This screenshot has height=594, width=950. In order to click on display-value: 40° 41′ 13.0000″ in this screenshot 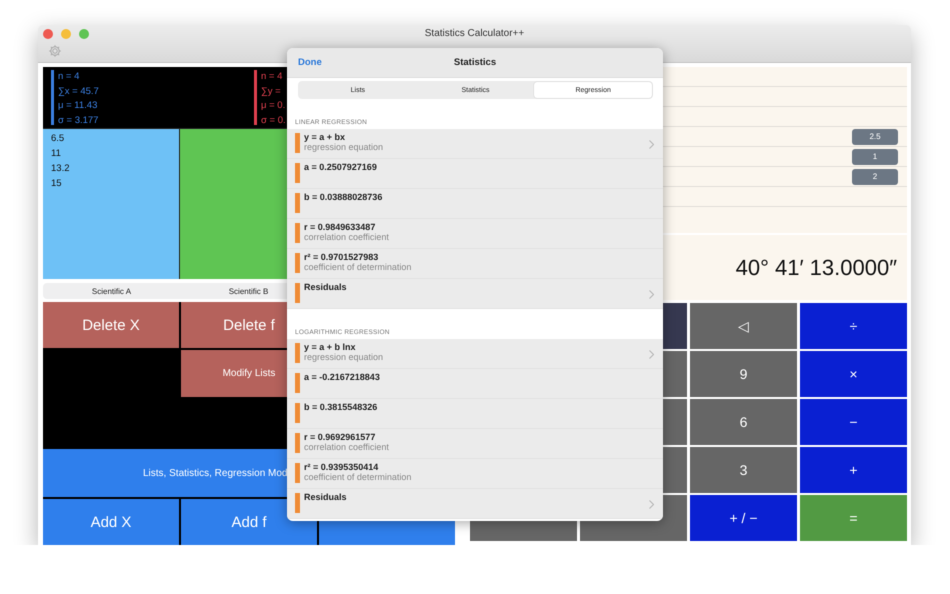, I will do `click(816, 267)`.